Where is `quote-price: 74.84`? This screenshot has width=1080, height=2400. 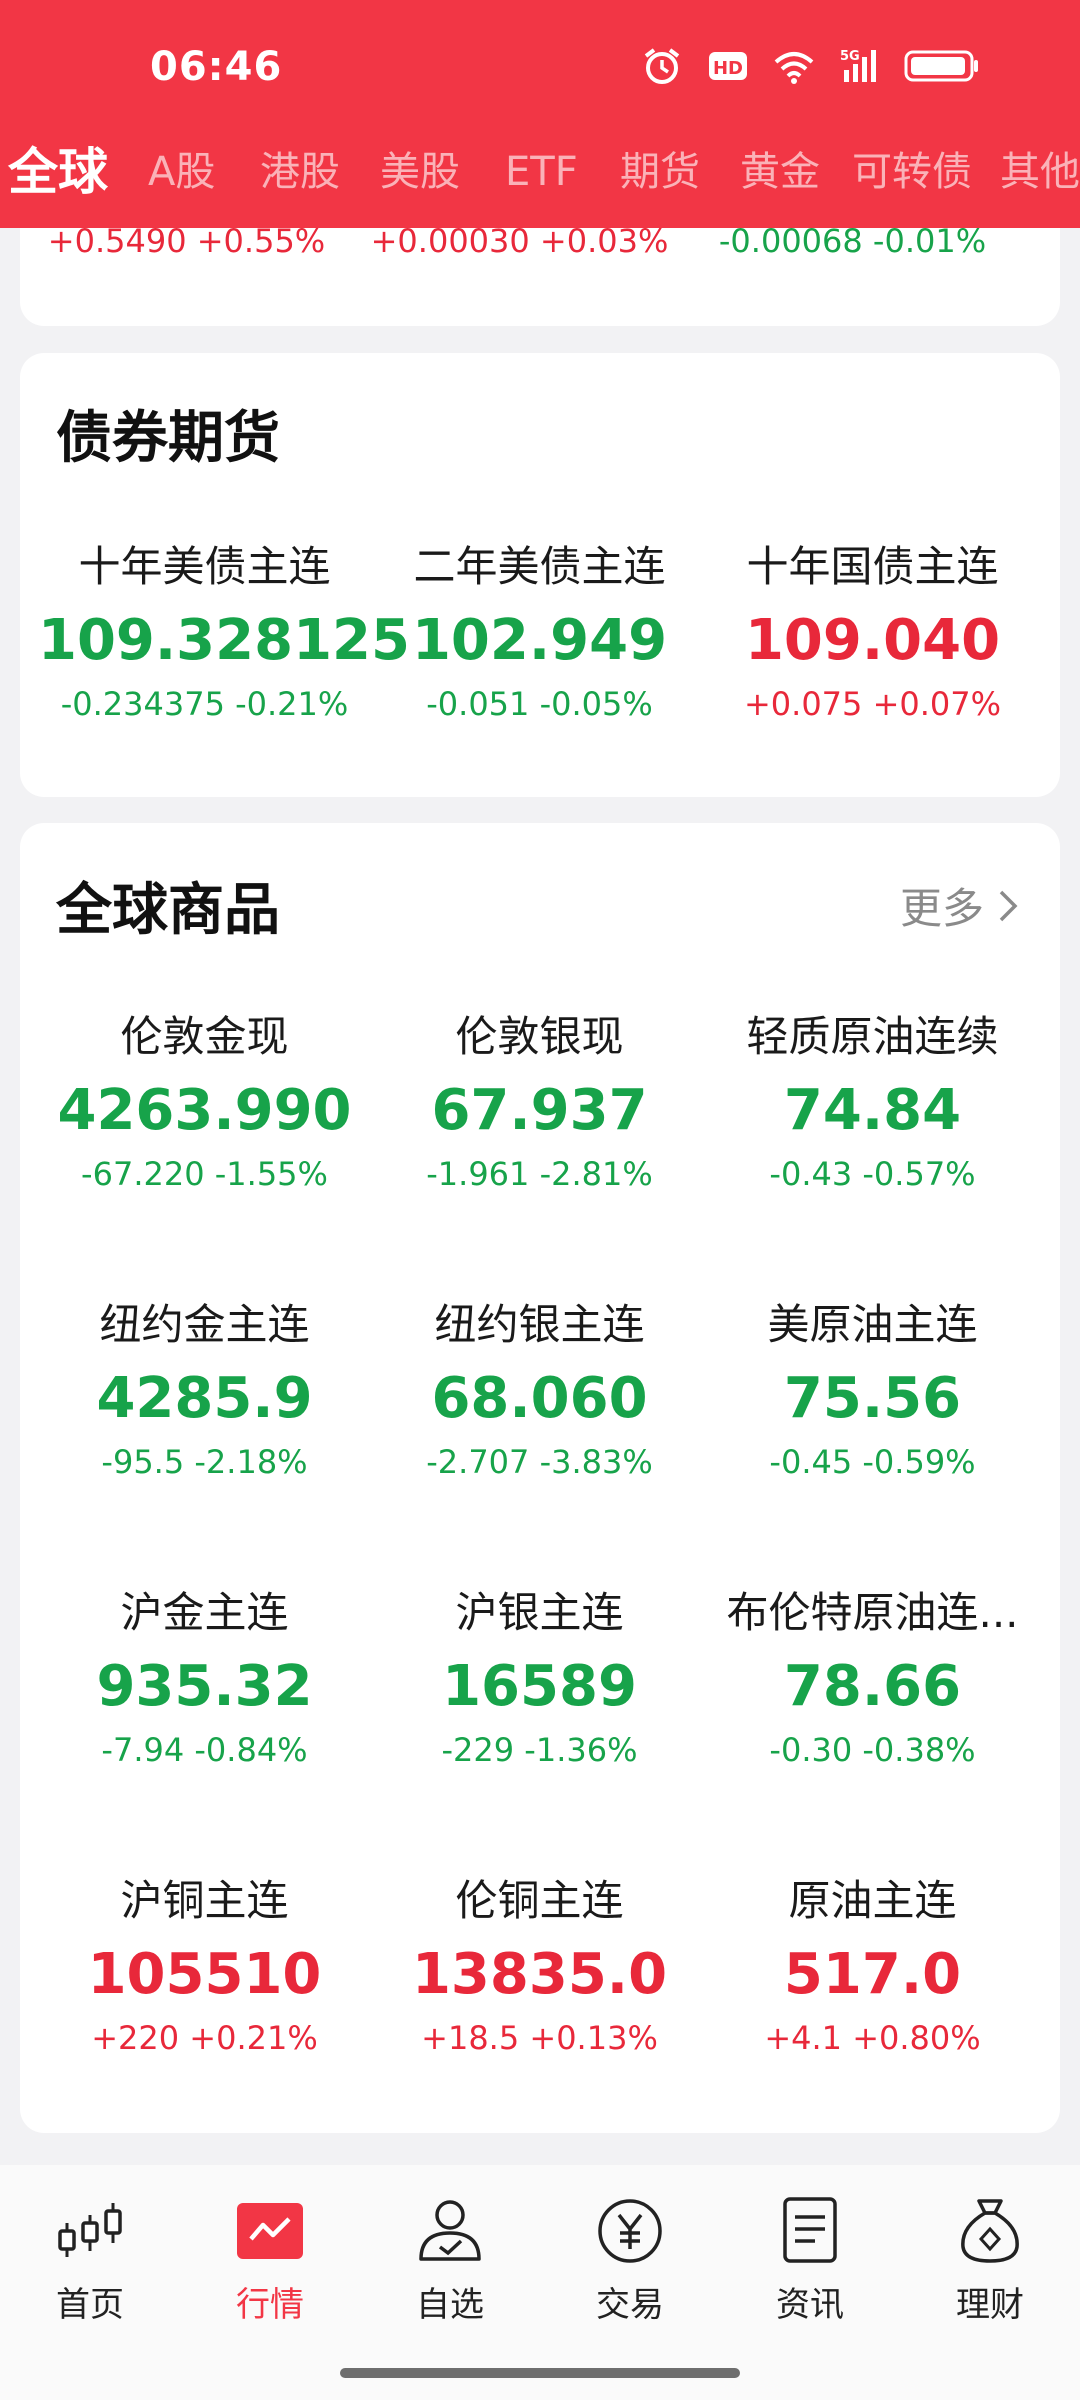
quote-price: 74.84 is located at coordinates (872, 1110).